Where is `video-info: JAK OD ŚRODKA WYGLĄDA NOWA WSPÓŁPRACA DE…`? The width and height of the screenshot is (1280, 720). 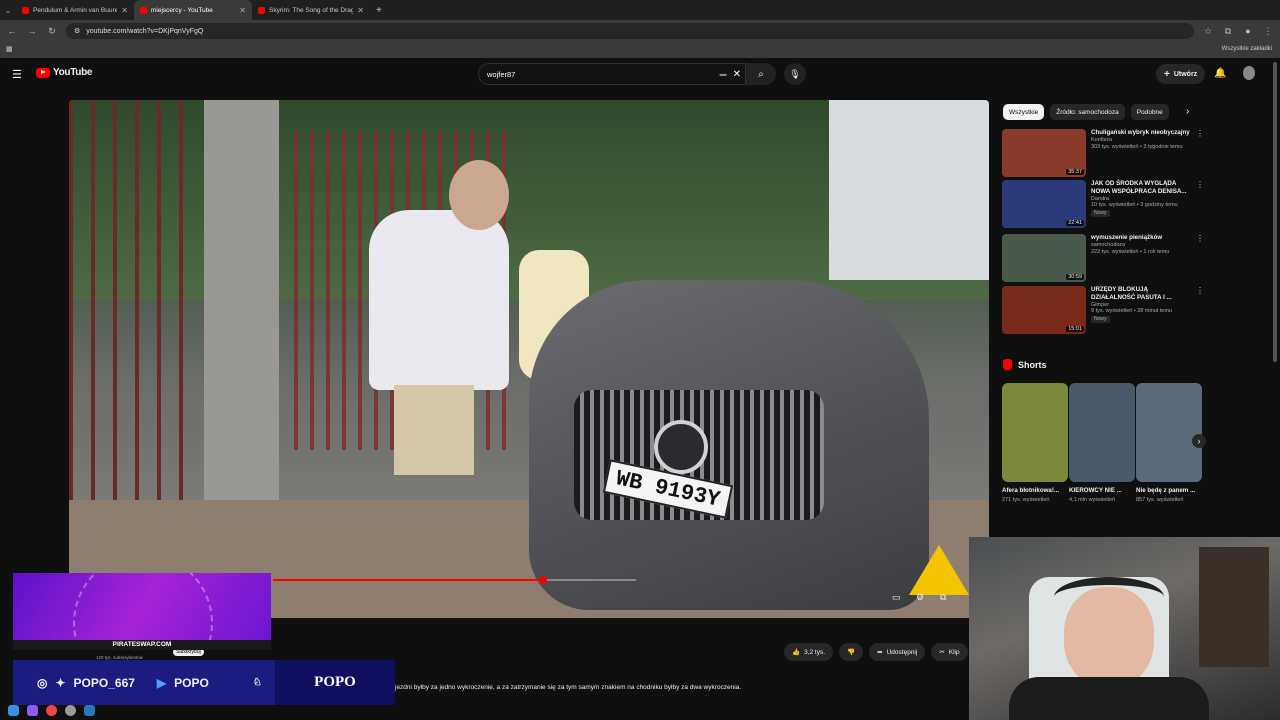
video-info: JAK OD ŚRODKA WYGLĄDA NOWA WSPÓŁPRACA DE… is located at coordinates (1139, 198).